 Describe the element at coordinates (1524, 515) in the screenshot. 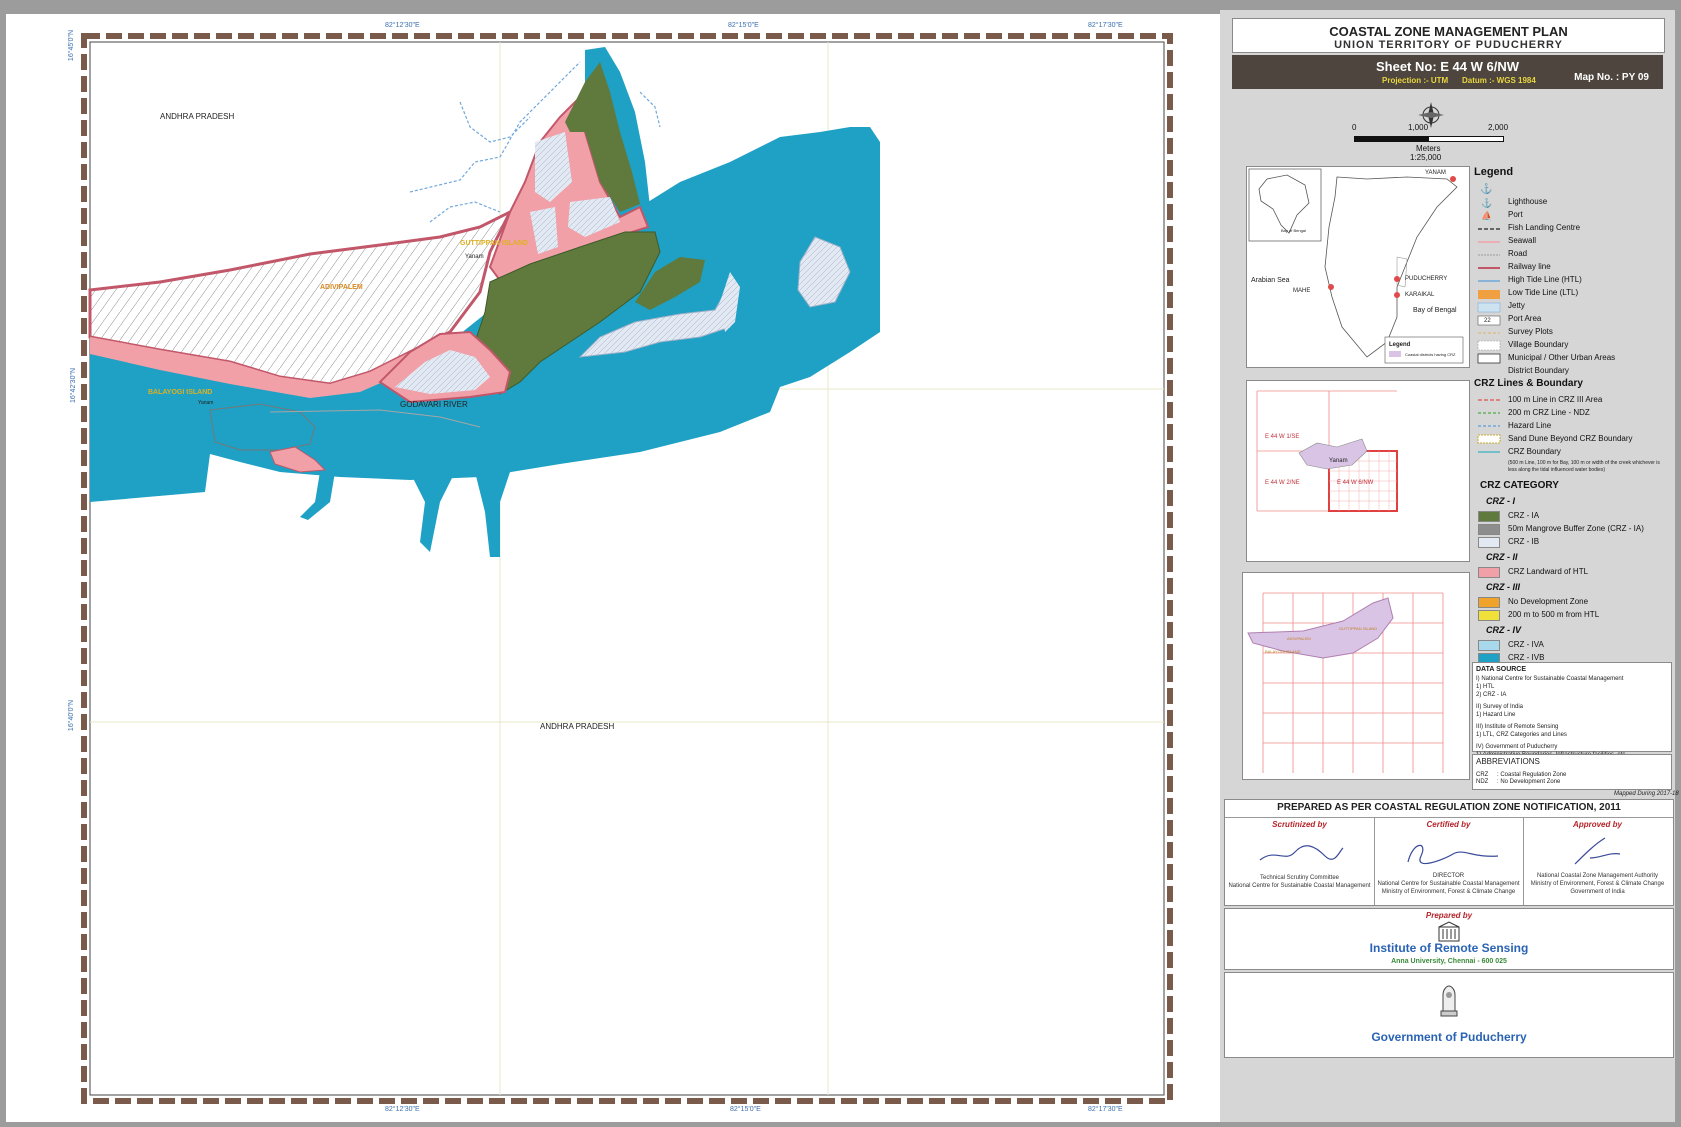

I see `crz-category-item: CRZ - IA` at that location.